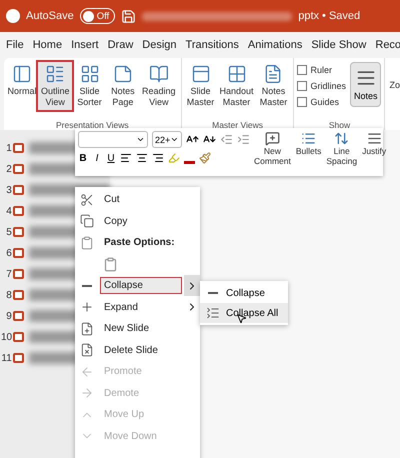 The height and width of the screenshot is (458, 400). I want to click on right-arrow-icon, so click(87, 393).